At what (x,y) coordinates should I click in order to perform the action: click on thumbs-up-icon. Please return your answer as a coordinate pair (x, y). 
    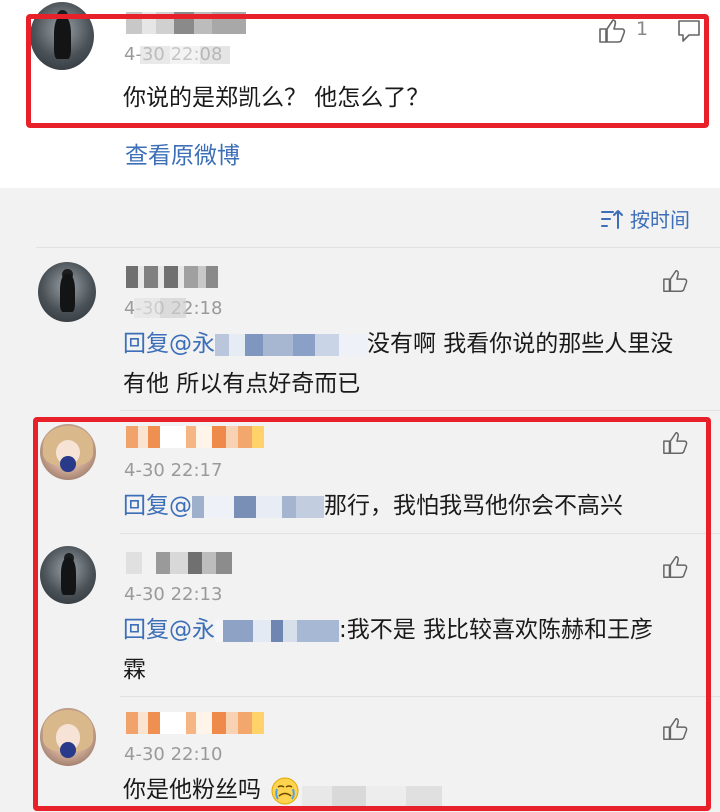
    Looking at the image, I should click on (676, 281).